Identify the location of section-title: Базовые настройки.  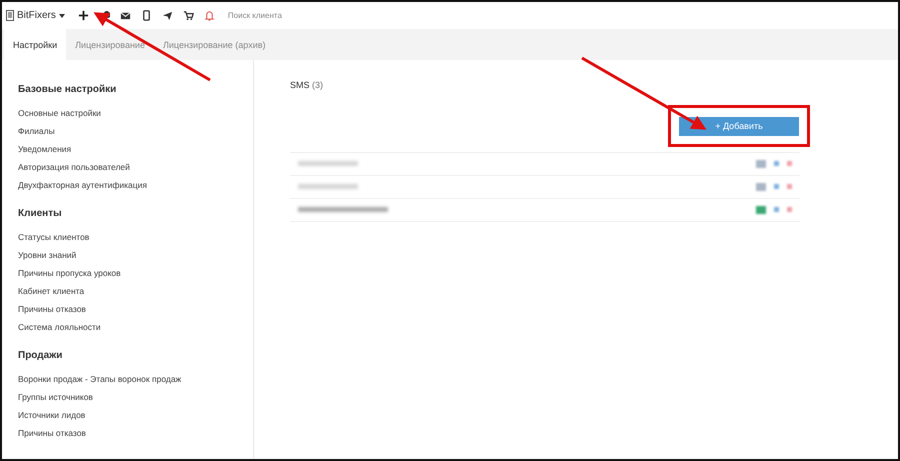
(68, 89).